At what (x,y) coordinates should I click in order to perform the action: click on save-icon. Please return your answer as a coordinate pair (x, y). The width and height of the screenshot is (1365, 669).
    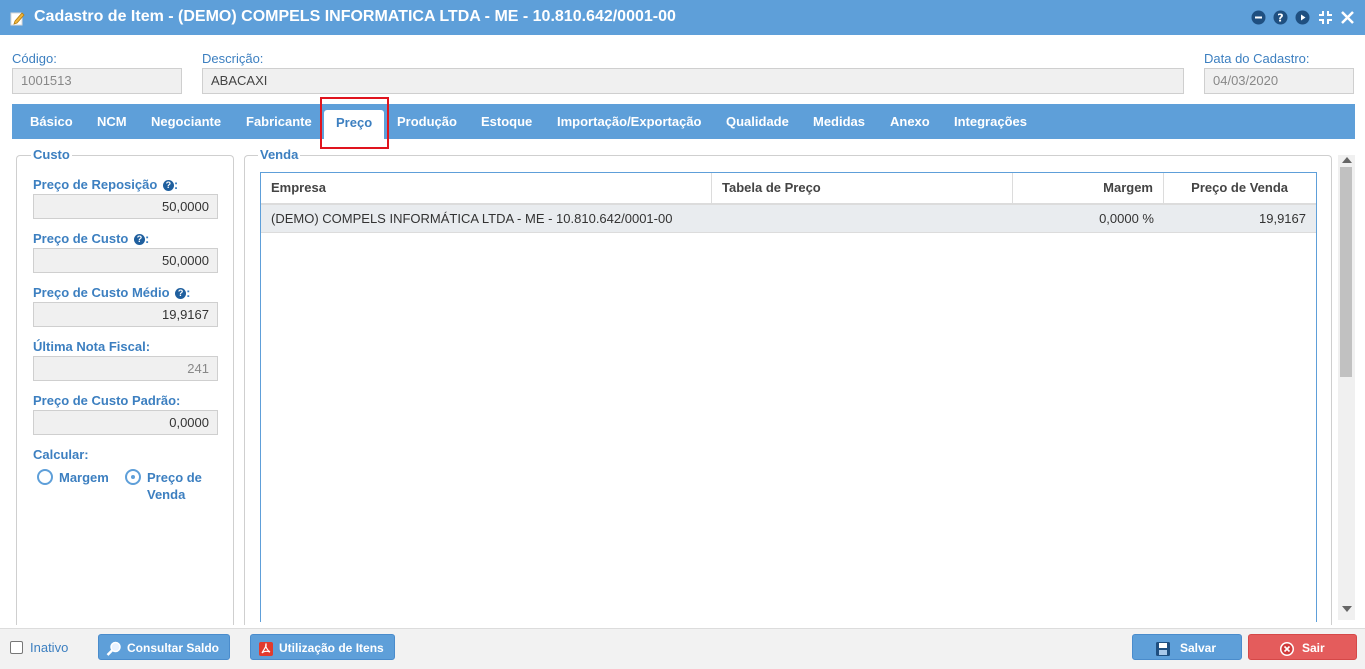
    Looking at the image, I should click on (1163, 648).